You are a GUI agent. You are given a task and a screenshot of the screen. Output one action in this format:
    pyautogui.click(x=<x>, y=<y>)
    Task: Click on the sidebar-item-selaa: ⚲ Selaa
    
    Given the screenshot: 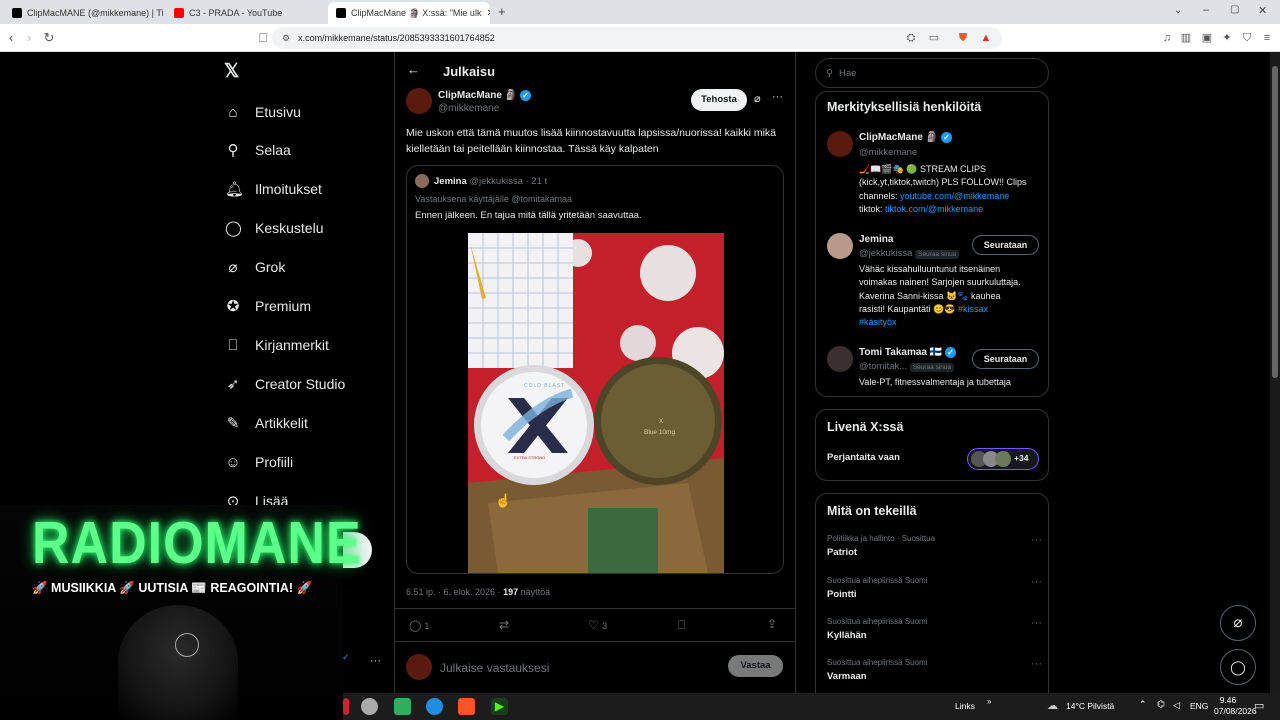 What is the action you would take?
    pyautogui.click(x=258, y=150)
    